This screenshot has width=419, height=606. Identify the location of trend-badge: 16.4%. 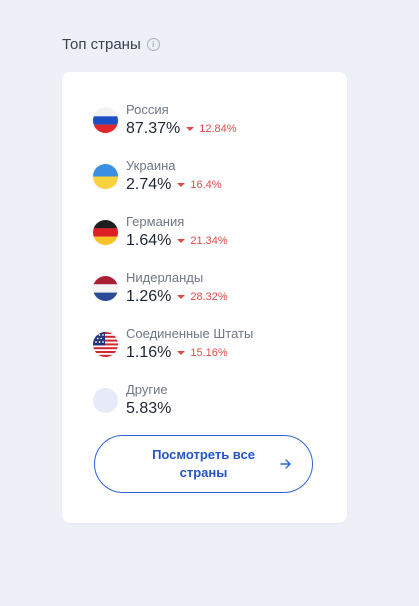
(199, 185).